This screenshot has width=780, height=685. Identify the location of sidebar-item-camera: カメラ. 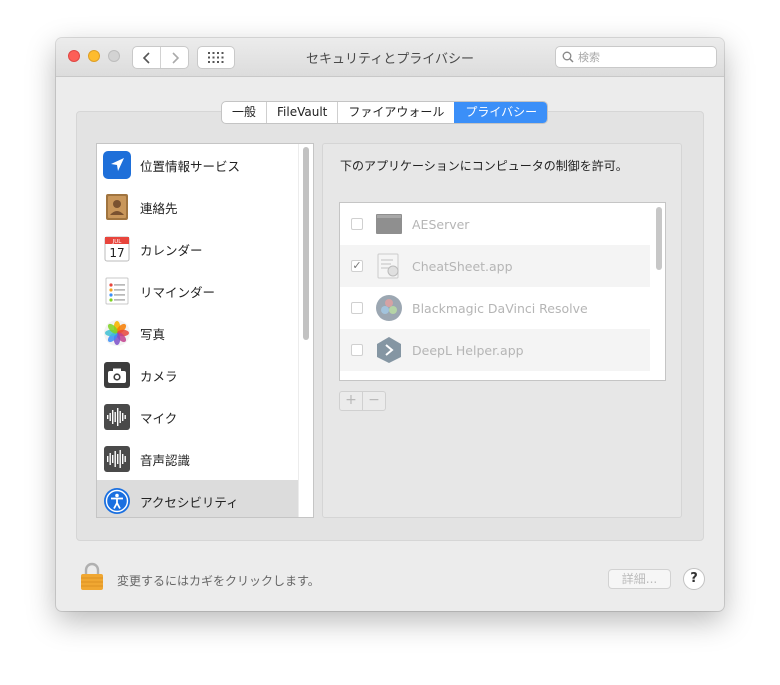
(198, 375).